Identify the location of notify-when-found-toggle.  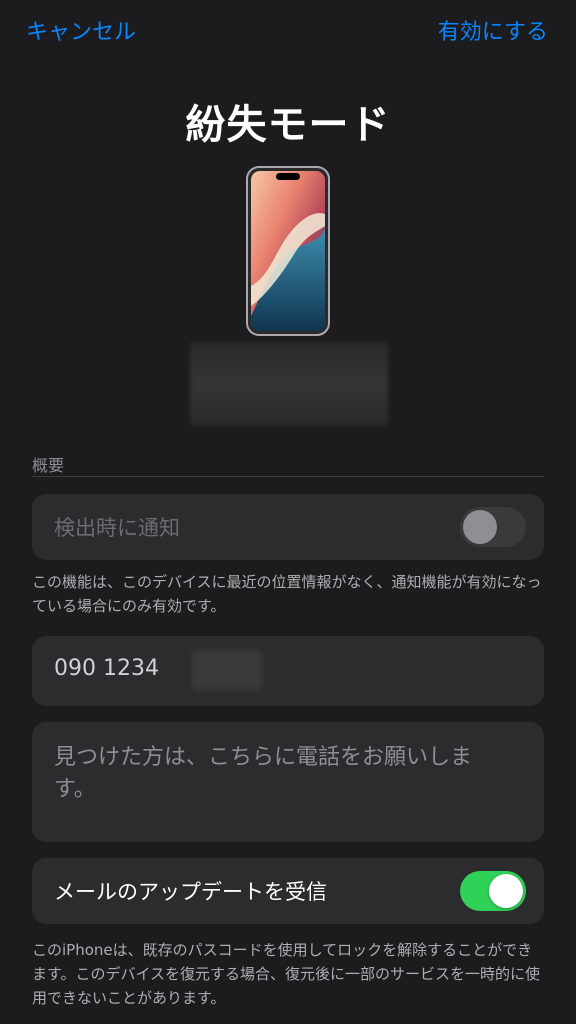
(493, 527).